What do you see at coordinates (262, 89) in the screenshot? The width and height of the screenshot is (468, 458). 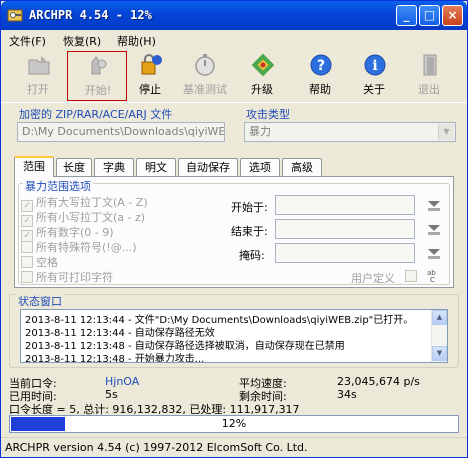 I see `upgrade-button-label: 升级` at bounding box center [262, 89].